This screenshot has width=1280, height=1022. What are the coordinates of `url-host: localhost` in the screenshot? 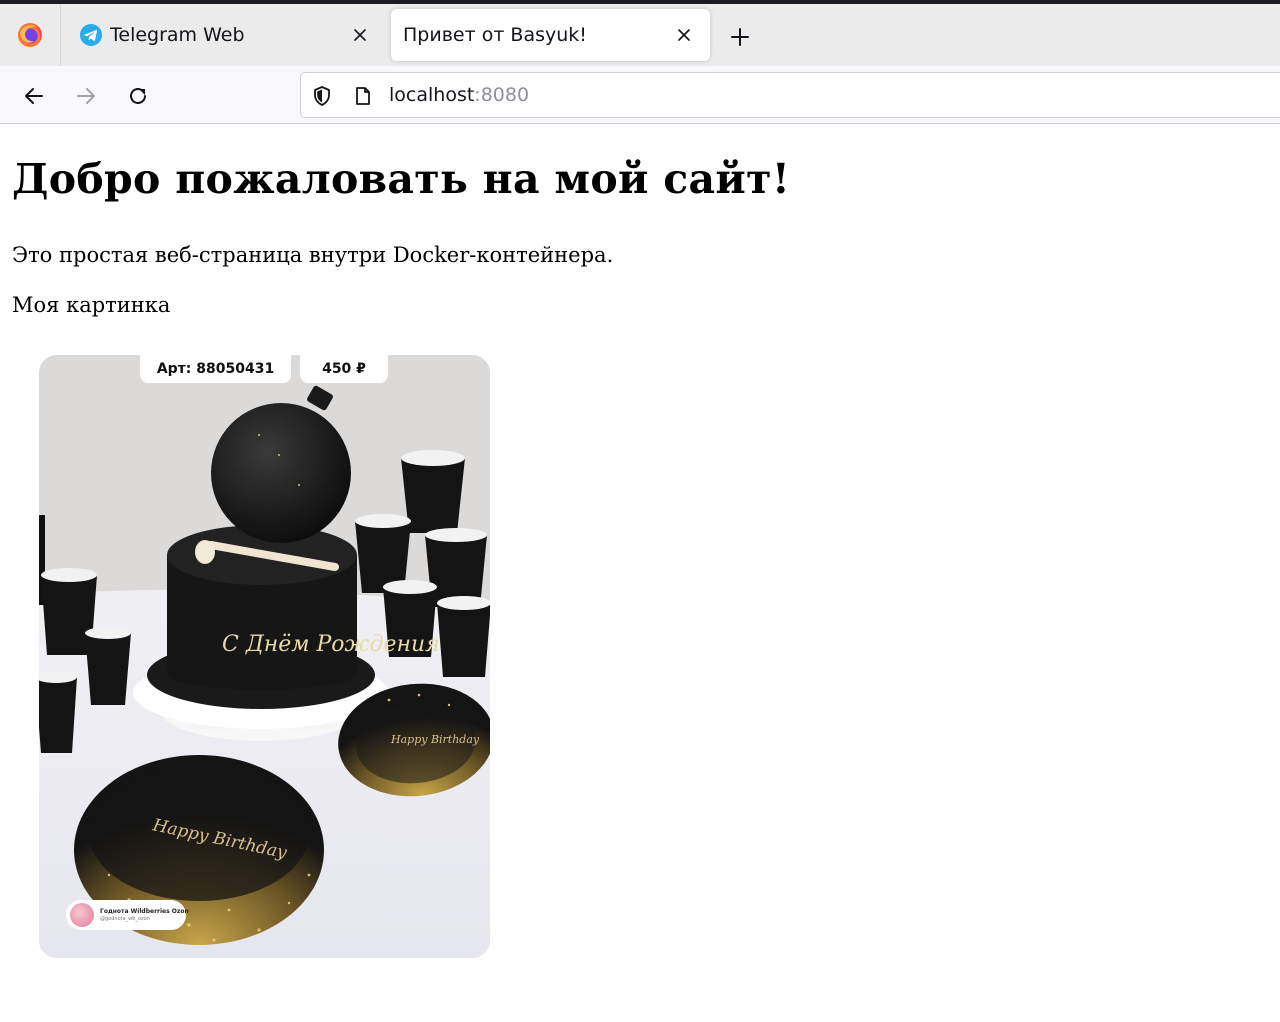 It's located at (432, 95).